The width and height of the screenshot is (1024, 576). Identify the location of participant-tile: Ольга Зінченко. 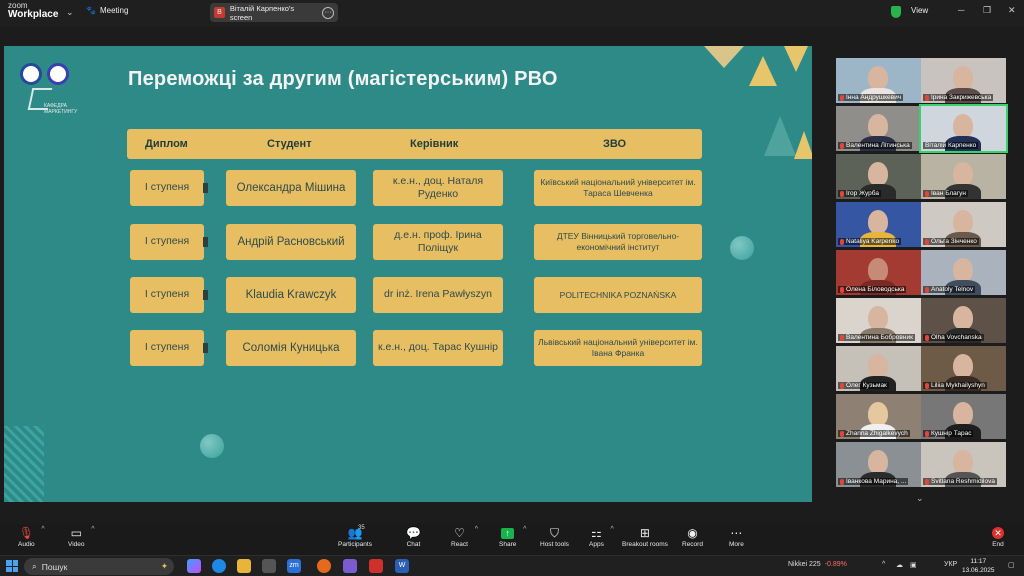
(963, 224).